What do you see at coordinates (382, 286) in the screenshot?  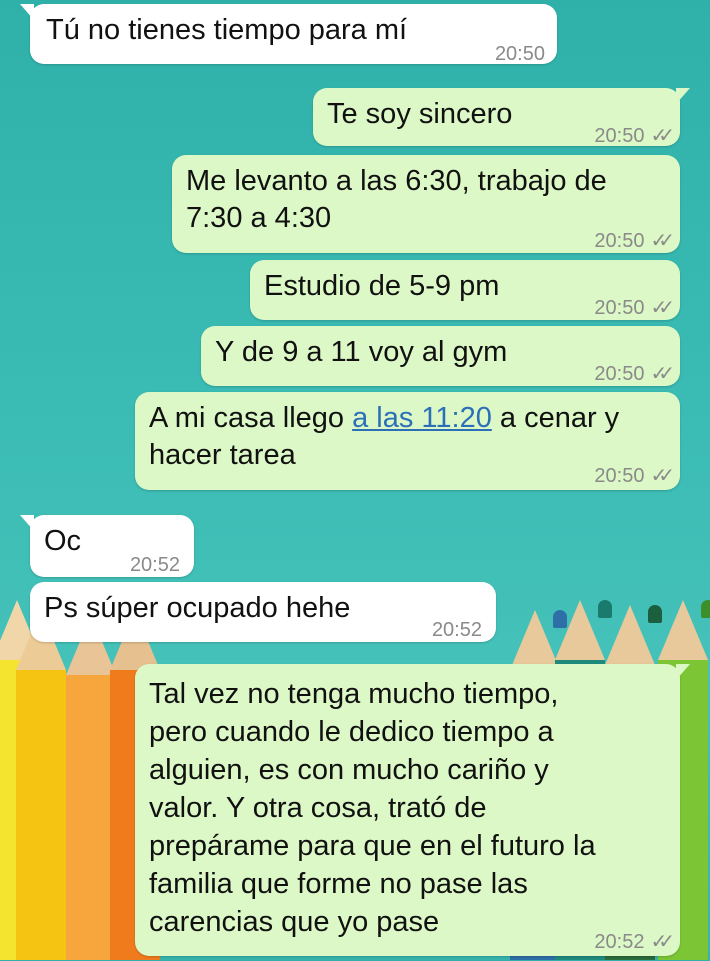 I see `message-text: Estudio de 5-9 pm` at bounding box center [382, 286].